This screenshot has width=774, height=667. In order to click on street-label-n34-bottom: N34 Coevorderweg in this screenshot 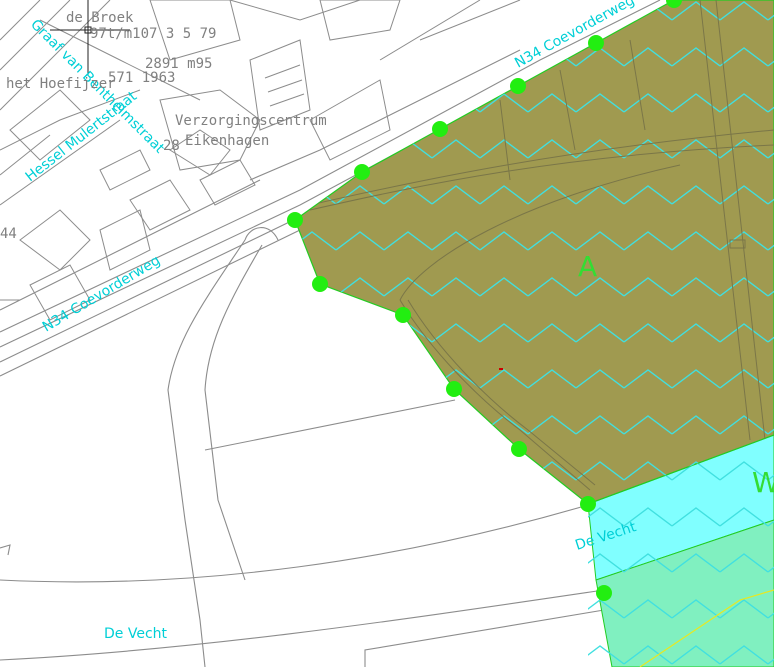, I will do `click(101, 294)`.